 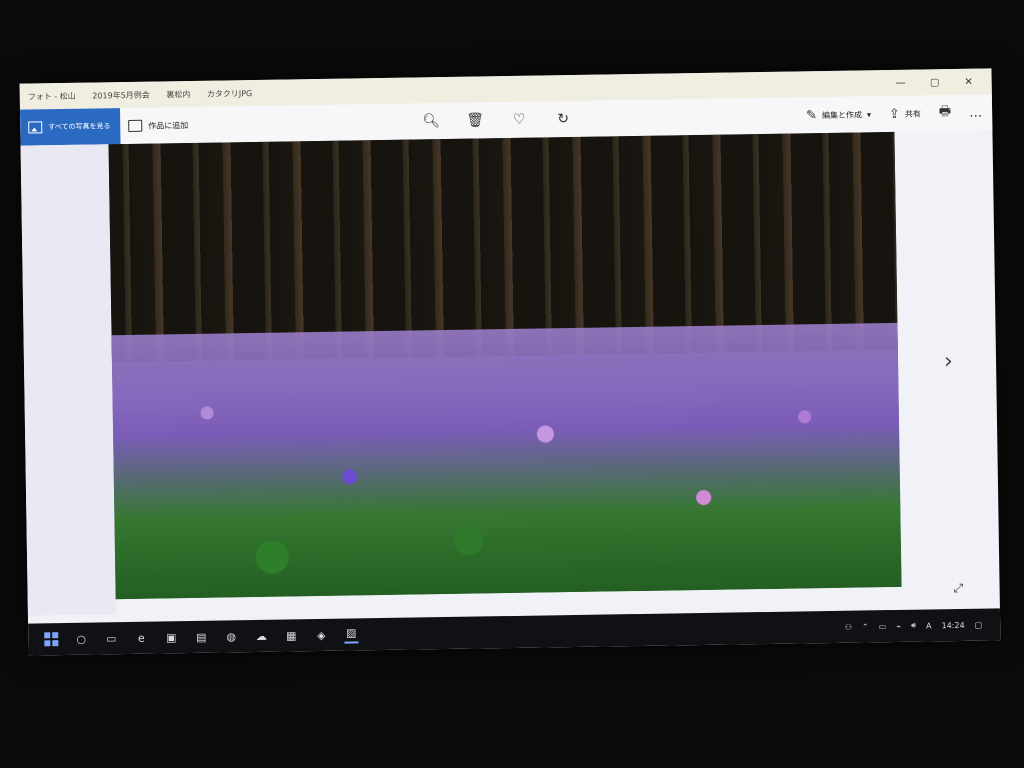 What do you see at coordinates (35, 127) in the screenshot?
I see `photos-icon` at bounding box center [35, 127].